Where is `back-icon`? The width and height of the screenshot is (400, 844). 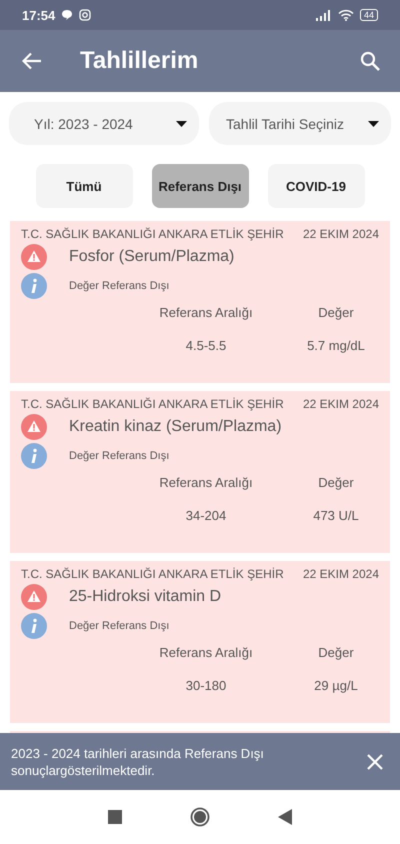 back-icon is located at coordinates (285, 817).